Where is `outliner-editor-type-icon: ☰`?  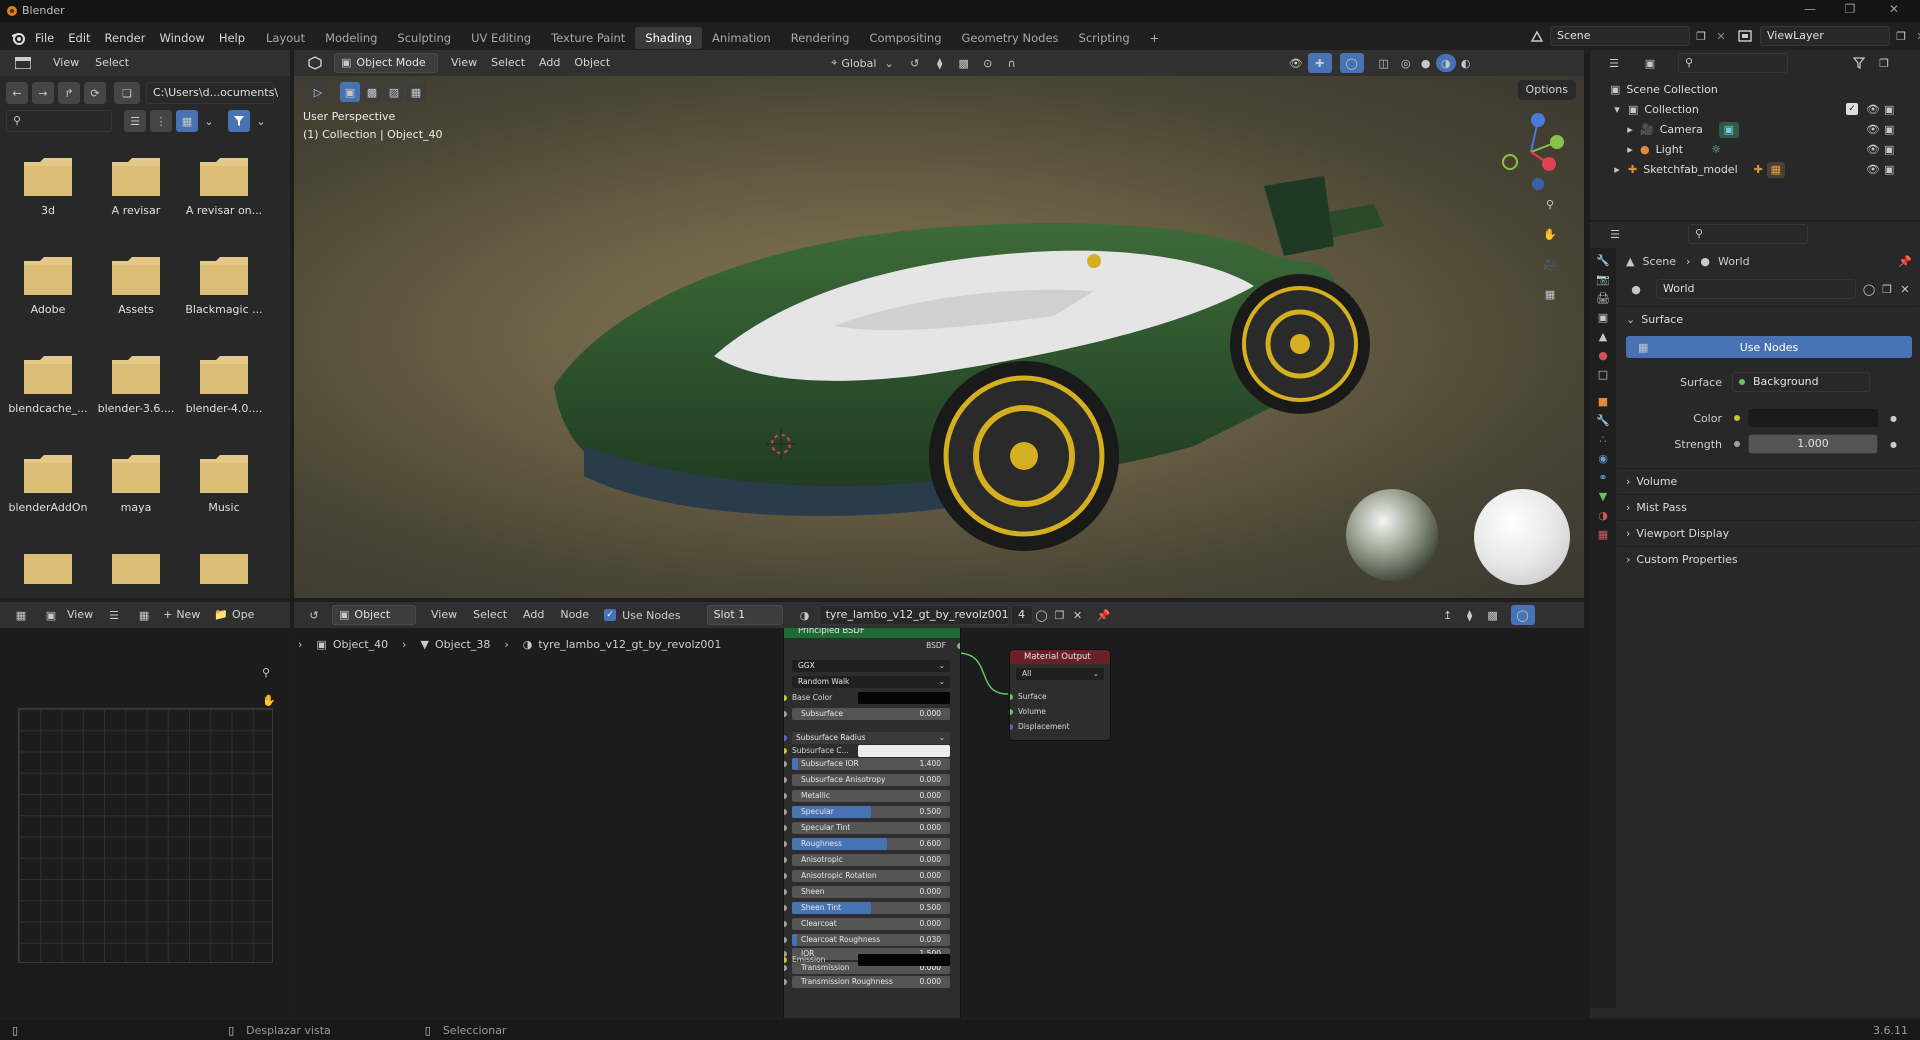 outliner-editor-type-icon: ☰ is located at coordinates (1614, 63).